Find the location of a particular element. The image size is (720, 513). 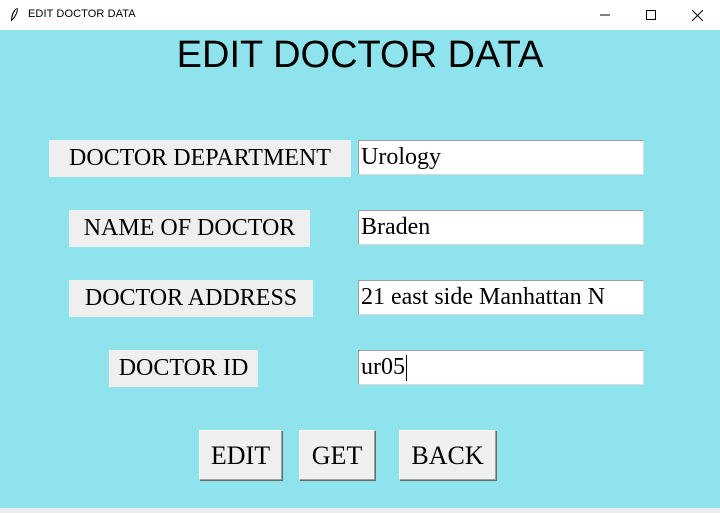

doctor-name-field: Braden is located at coordinates (501, 227).